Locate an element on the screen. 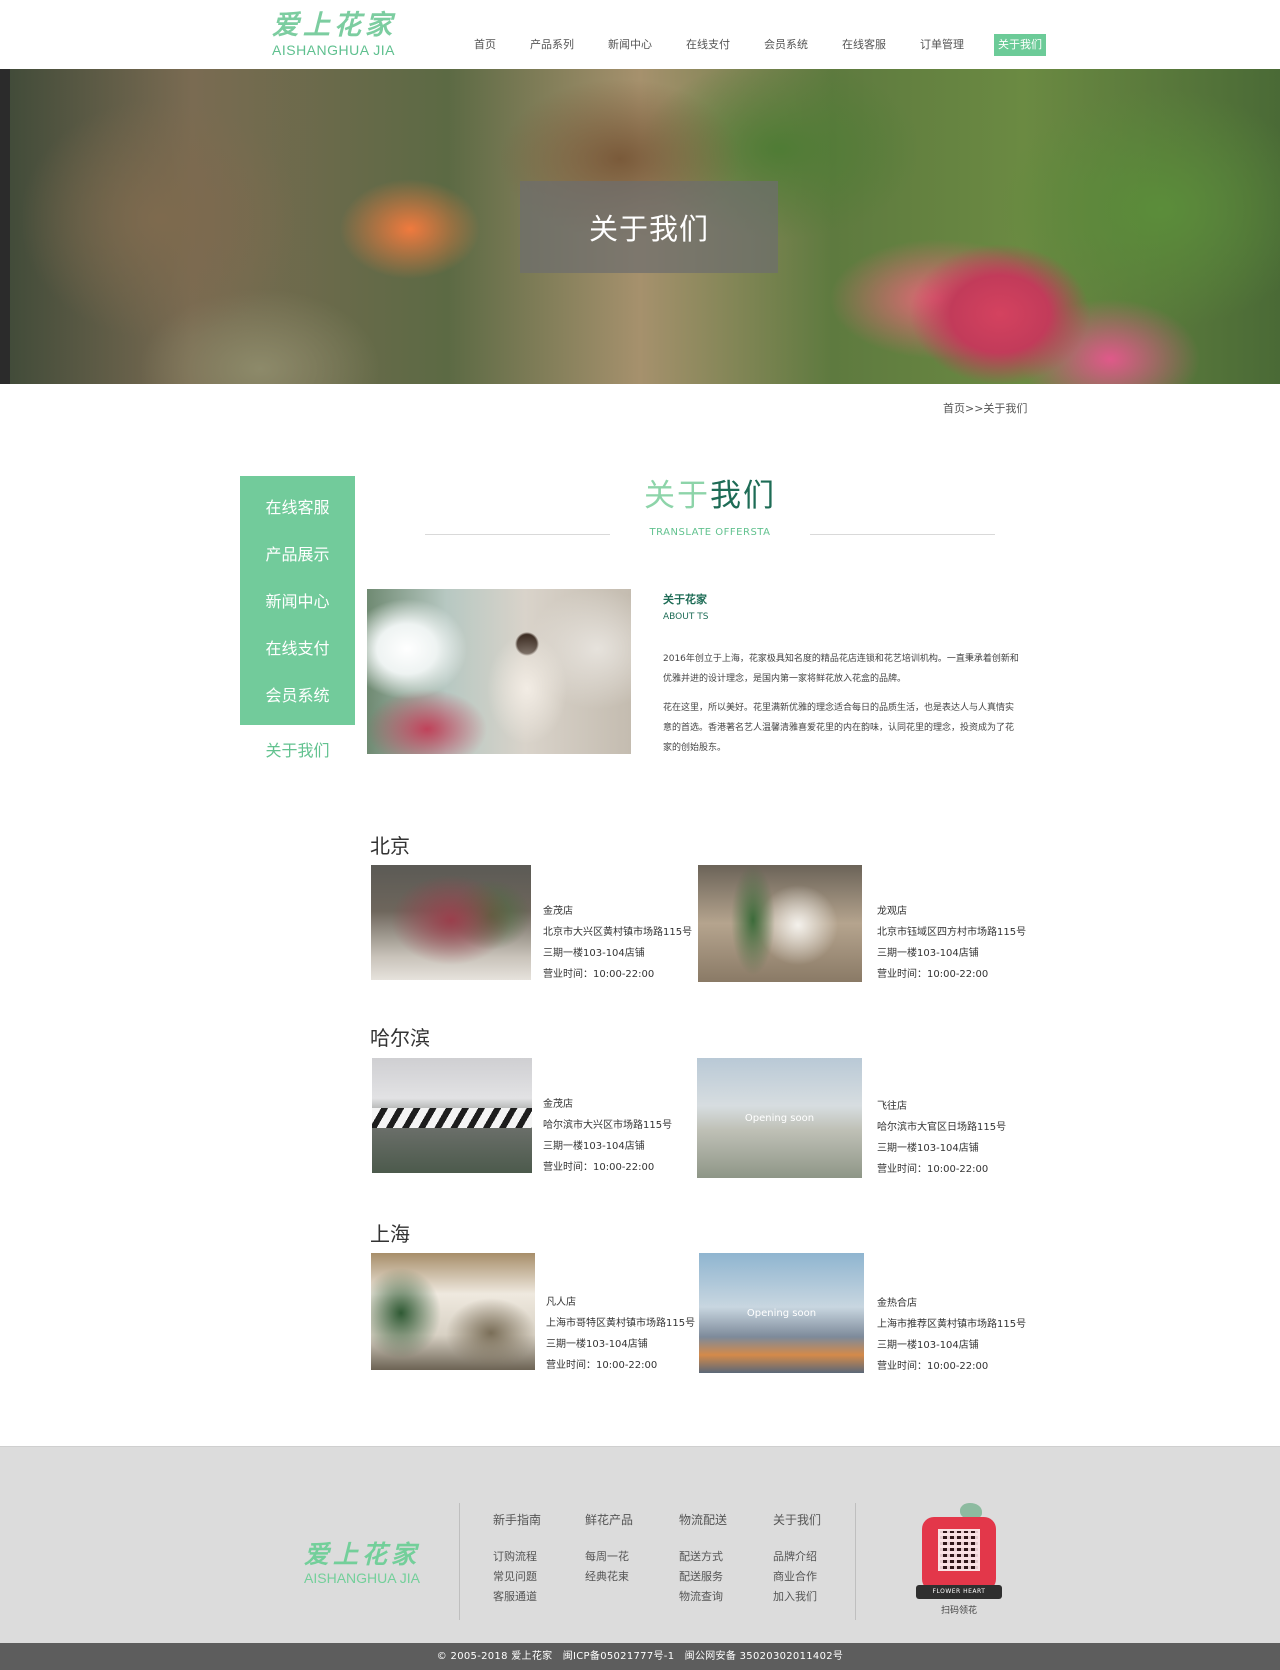 The width and height of the screenshot is (1280, 1670). sidebar-item-membership: 会员系统 is located at coordinates (297, 695).